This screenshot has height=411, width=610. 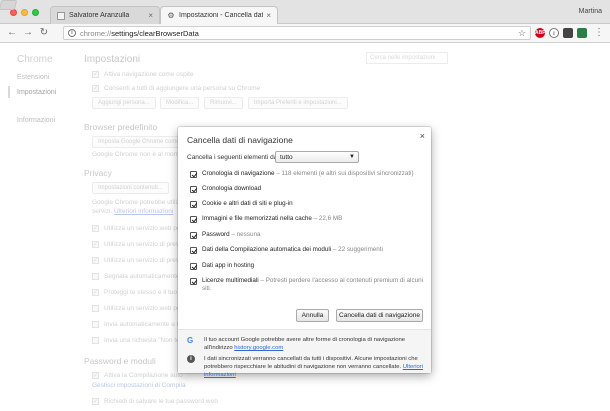 What do you see at coordinates (24, 12) in the screenshot?
I see `minimize-window-button` at bounding box center [24, 12].